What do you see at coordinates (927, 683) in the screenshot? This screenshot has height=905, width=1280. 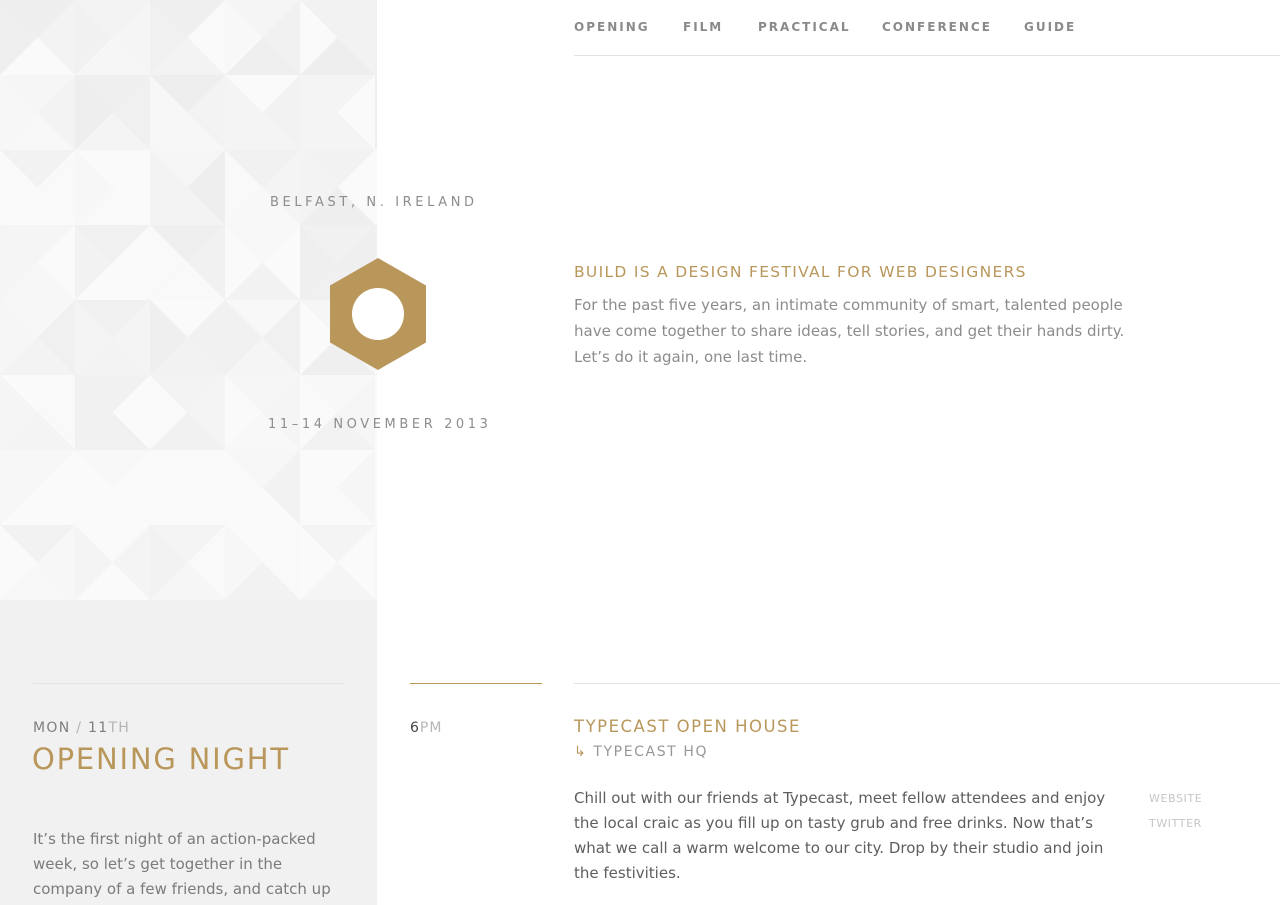 I see `content-divider` at bounding box center [927, 683].